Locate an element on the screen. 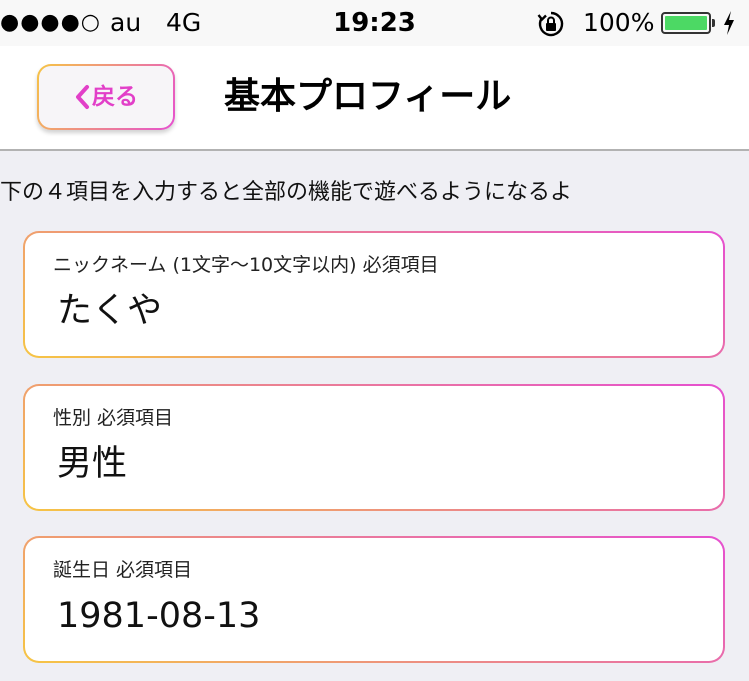 The height and width of the screenshot is (681, 749). page-title: 基本プロフィール is located at coordinates (368, 96).